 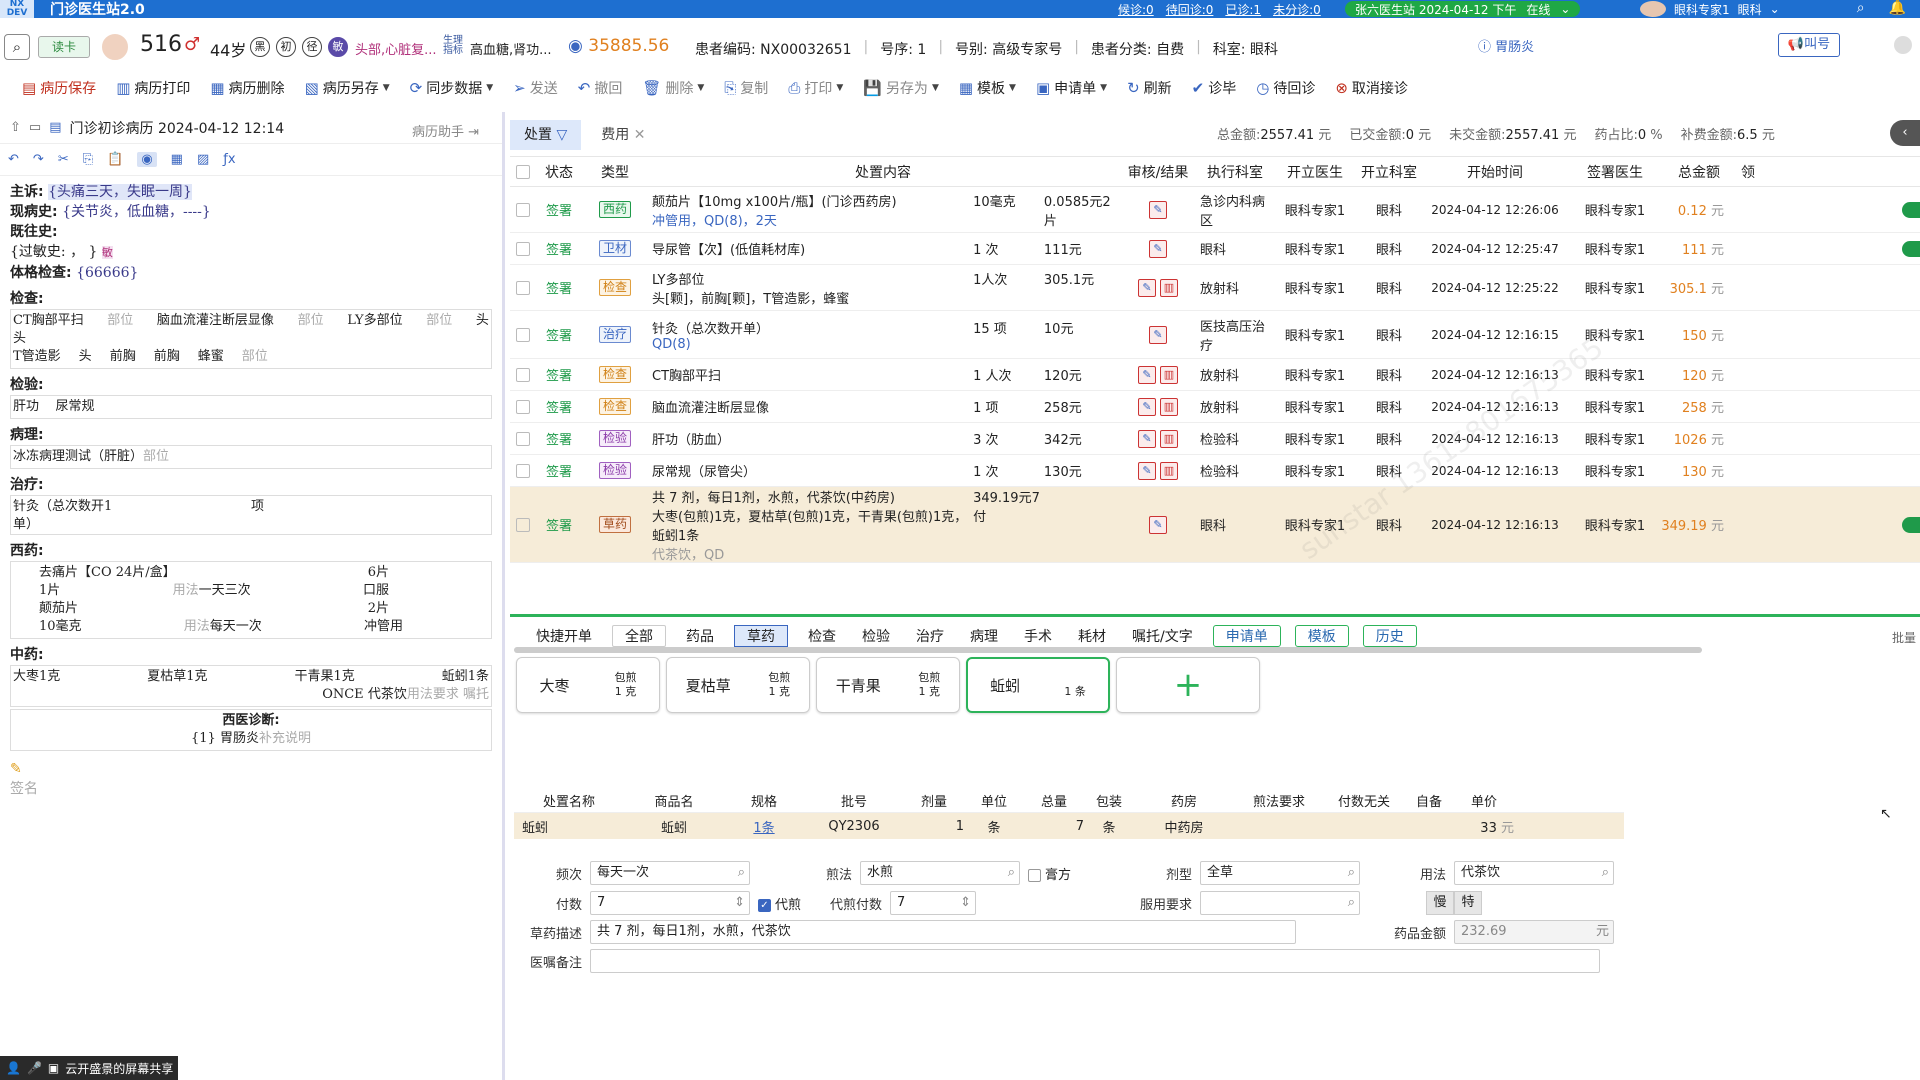 What do you see at coordinates (1297, 9) in the screenshot?
I see `link-untriaged: 未分诊:0` at bounding box center [1297, 9].